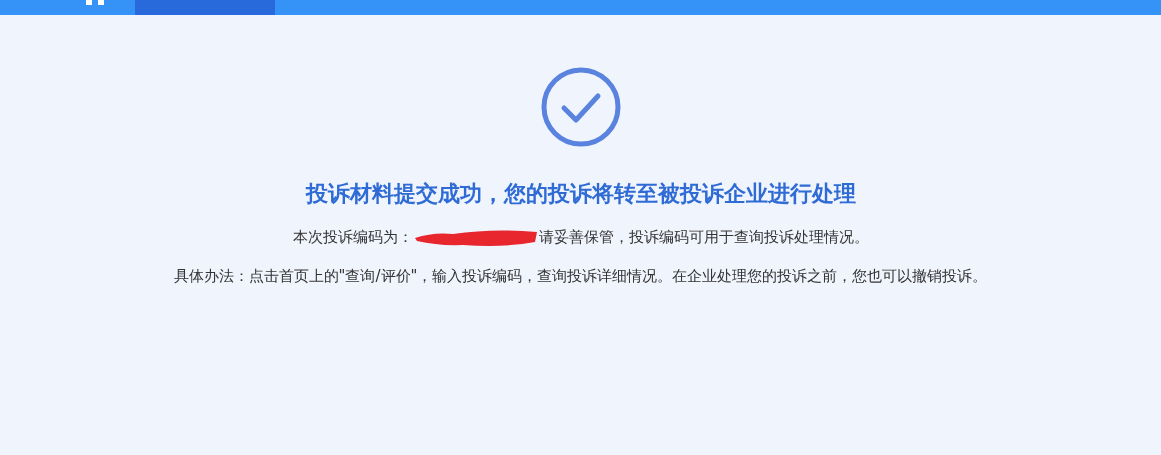 This screenshot has height=455, width=1161. What do you see at coordinates (352, 237) in the screenshot?
I see `code-label: 本次投诉编码为：` at bounding box center [352, 237].